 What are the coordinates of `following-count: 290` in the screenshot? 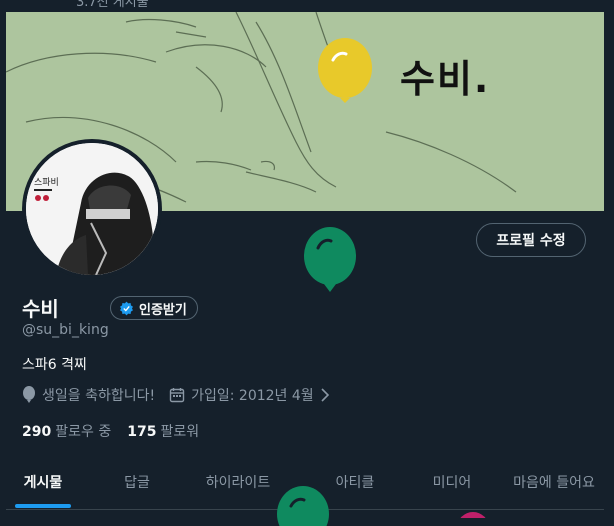 It's located at (37, 432).